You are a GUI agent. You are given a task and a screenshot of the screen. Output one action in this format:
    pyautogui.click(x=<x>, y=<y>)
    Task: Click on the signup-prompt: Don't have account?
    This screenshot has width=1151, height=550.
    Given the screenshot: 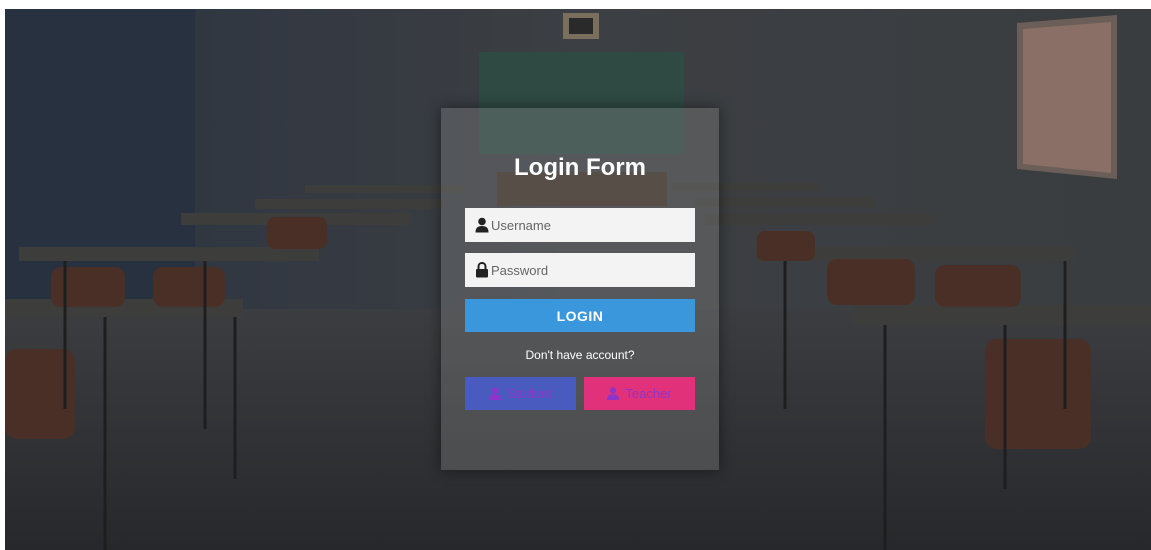 What is the action you would take?
    pyautogui.click(x=580, y=355)
    